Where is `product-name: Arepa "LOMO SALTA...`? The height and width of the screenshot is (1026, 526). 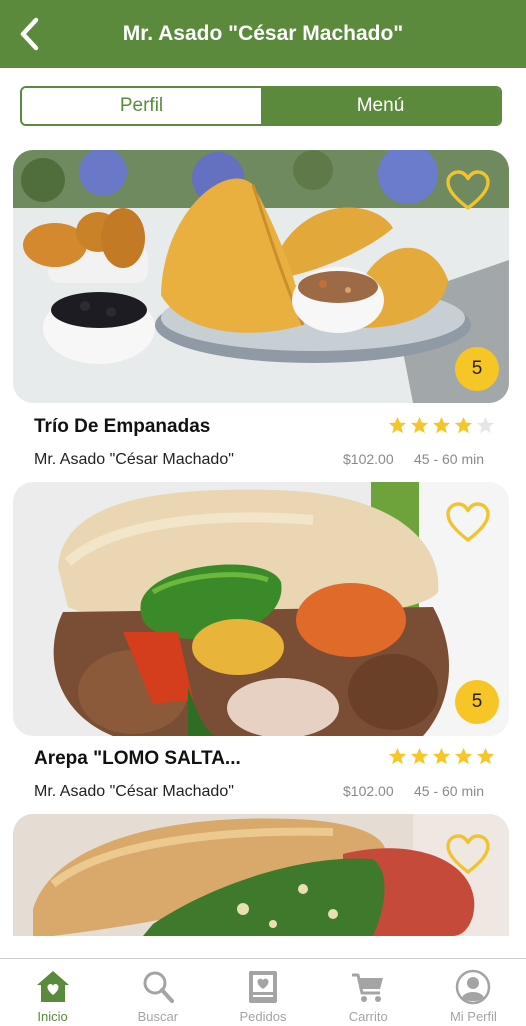
product-name: Arepa "LOMO SALTA... is located at coordinates (137, 759).